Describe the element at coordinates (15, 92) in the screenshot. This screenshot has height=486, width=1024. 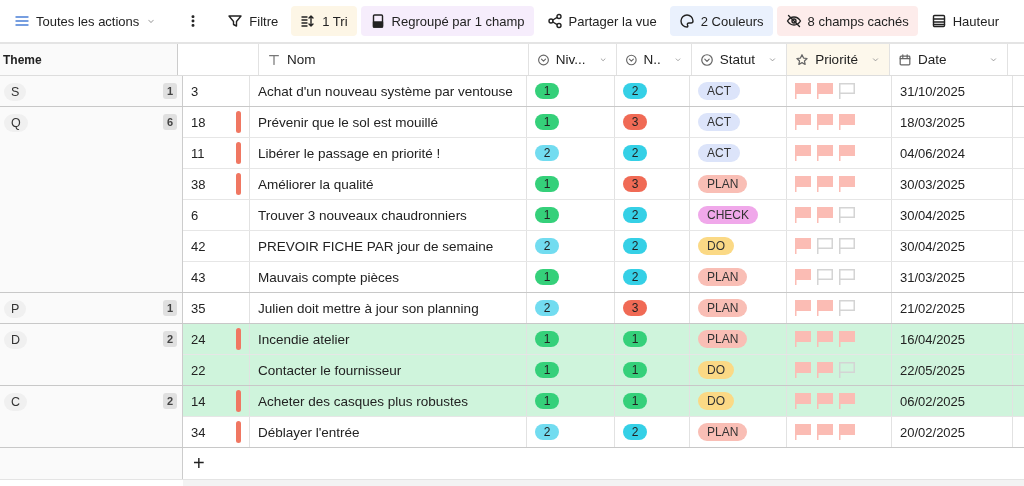
I see `group-label: S` at that location.